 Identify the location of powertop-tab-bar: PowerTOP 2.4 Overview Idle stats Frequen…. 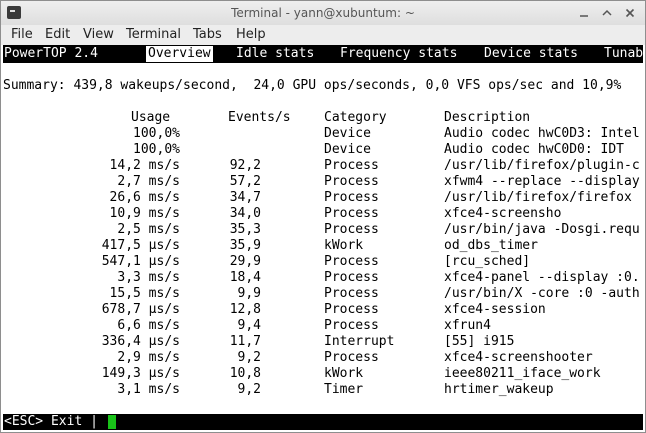
(323, 54).